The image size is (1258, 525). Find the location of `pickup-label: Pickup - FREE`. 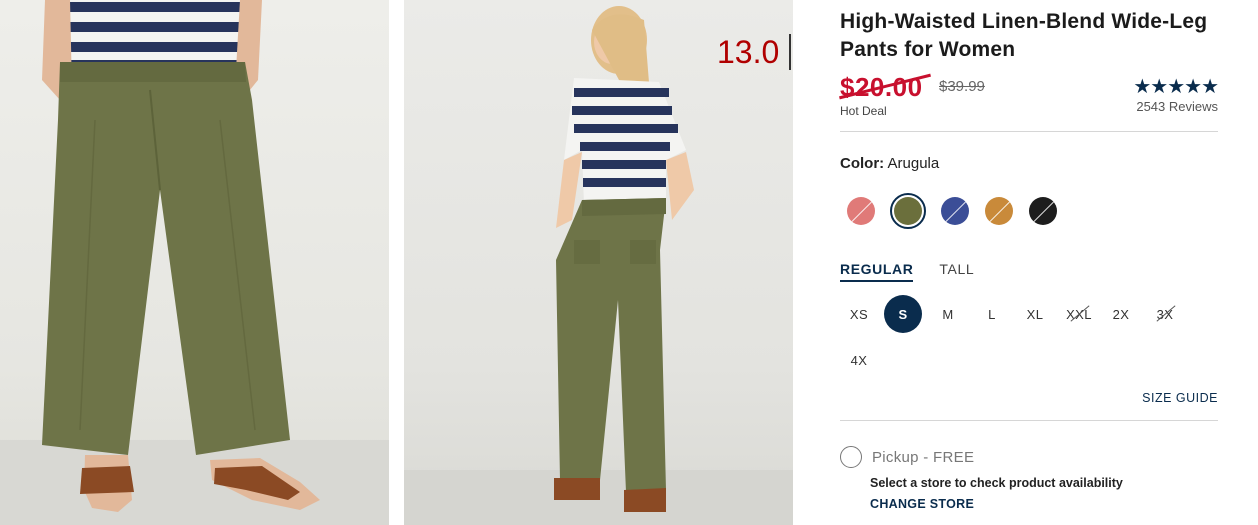

pickup-label: Pickup - FREE is located at coordinates (923, 457).